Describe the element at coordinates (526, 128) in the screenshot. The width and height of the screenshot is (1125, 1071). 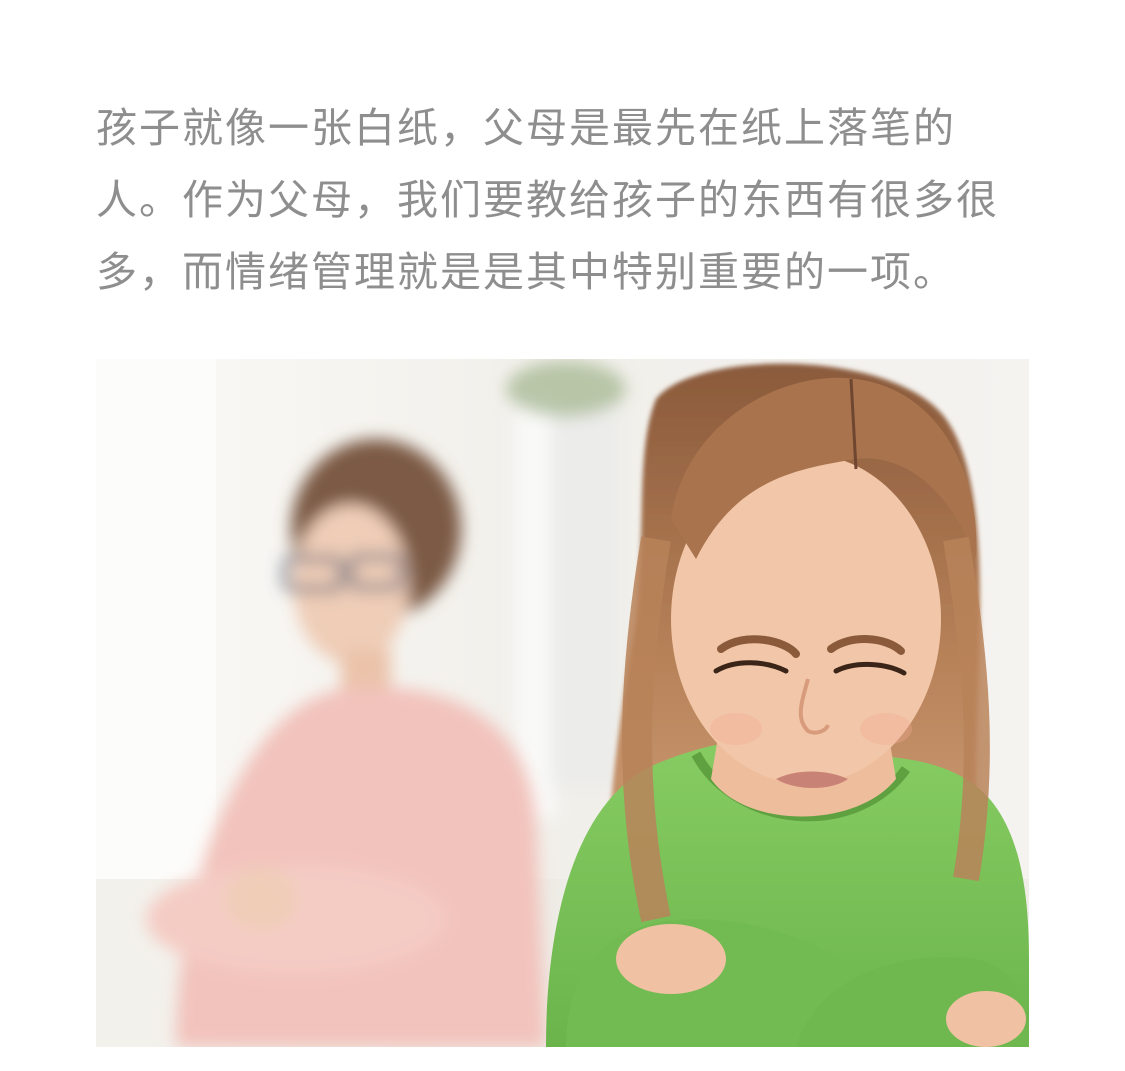
I see `paragraph-line: 孩子就像一张白纸，父母是最先在纸上落笔的` at that location.